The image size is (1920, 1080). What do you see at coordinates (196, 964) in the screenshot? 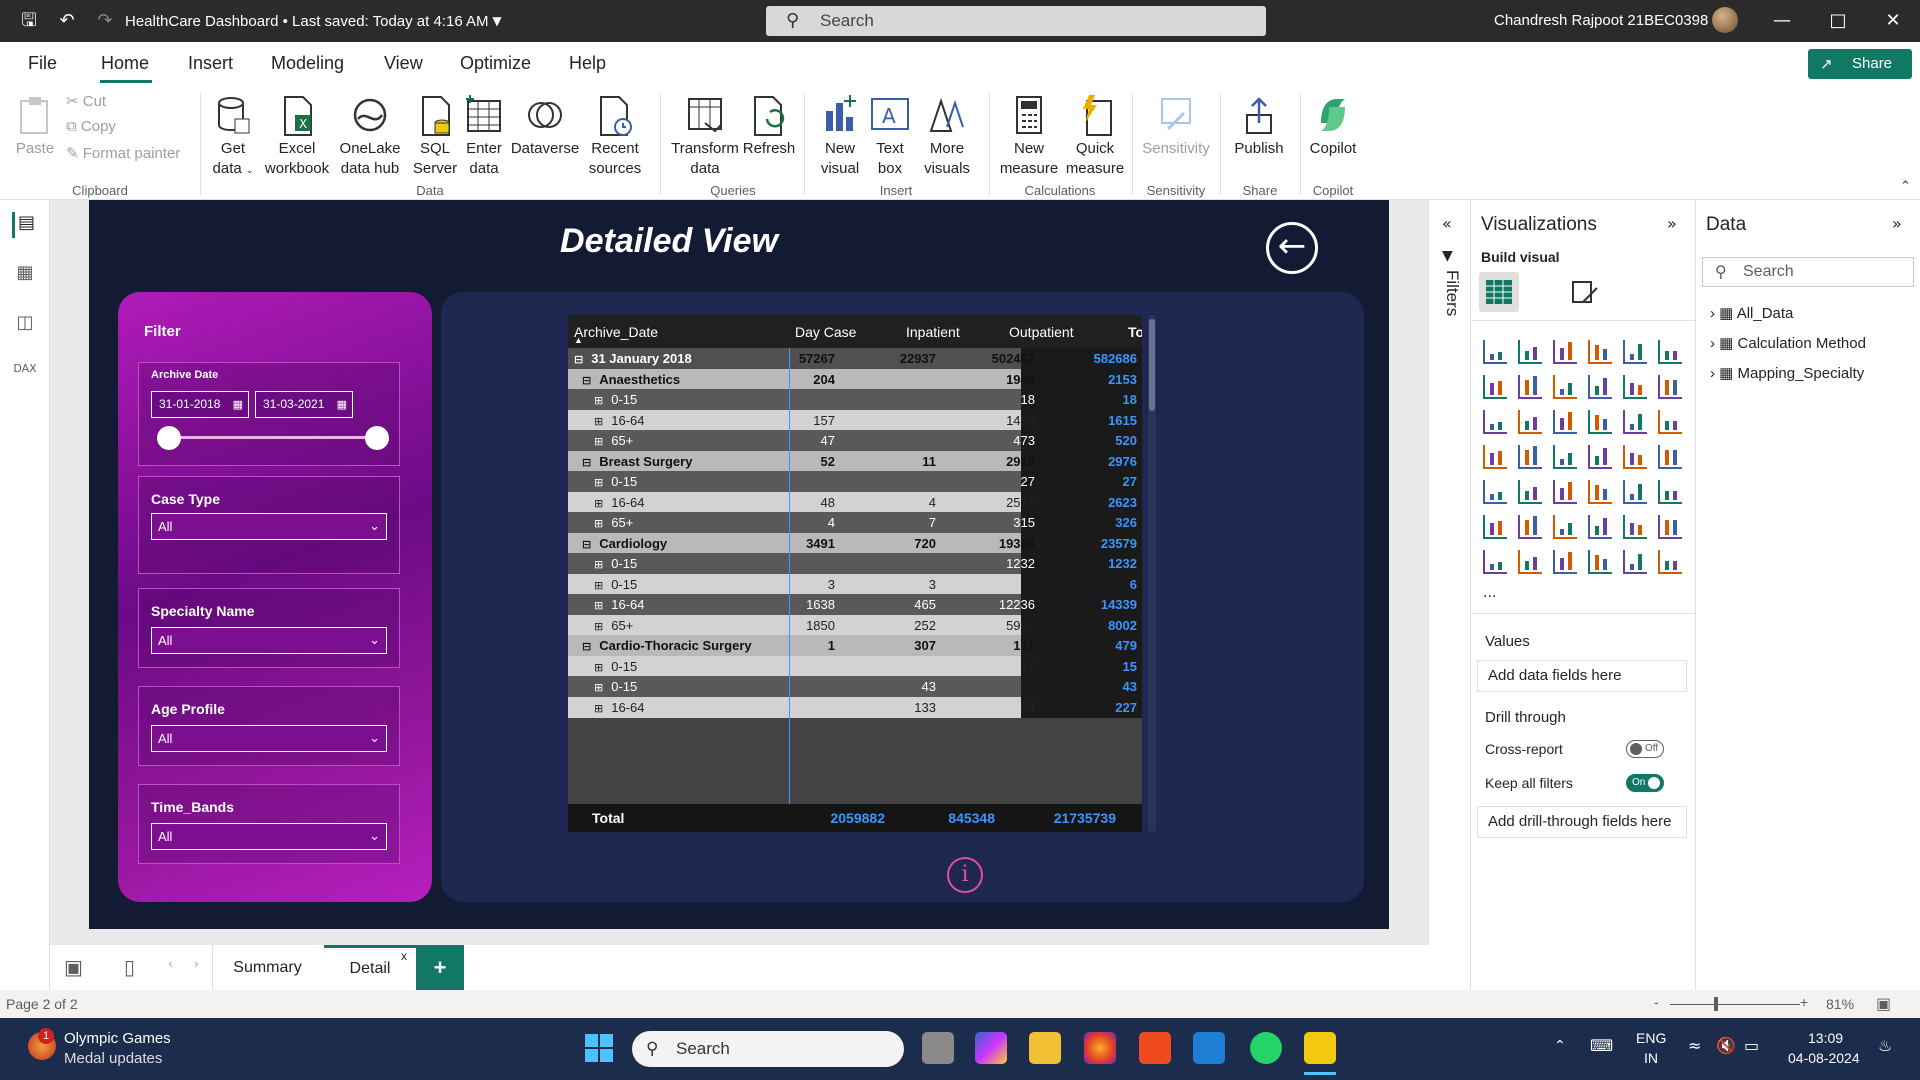
I see `next-page-icon: ›` at bounding box center [196, 964].